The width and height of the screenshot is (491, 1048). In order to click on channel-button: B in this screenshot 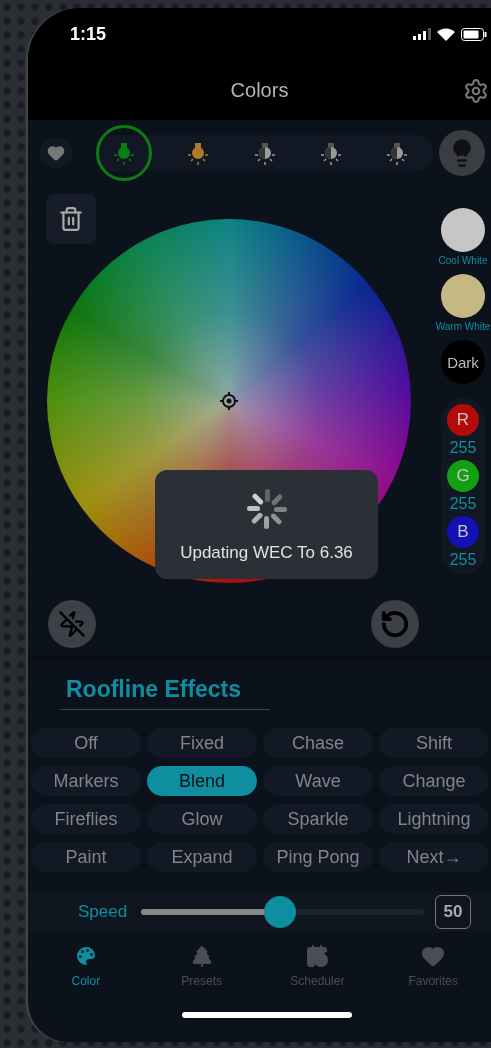, I will do `click(463, 532)`.